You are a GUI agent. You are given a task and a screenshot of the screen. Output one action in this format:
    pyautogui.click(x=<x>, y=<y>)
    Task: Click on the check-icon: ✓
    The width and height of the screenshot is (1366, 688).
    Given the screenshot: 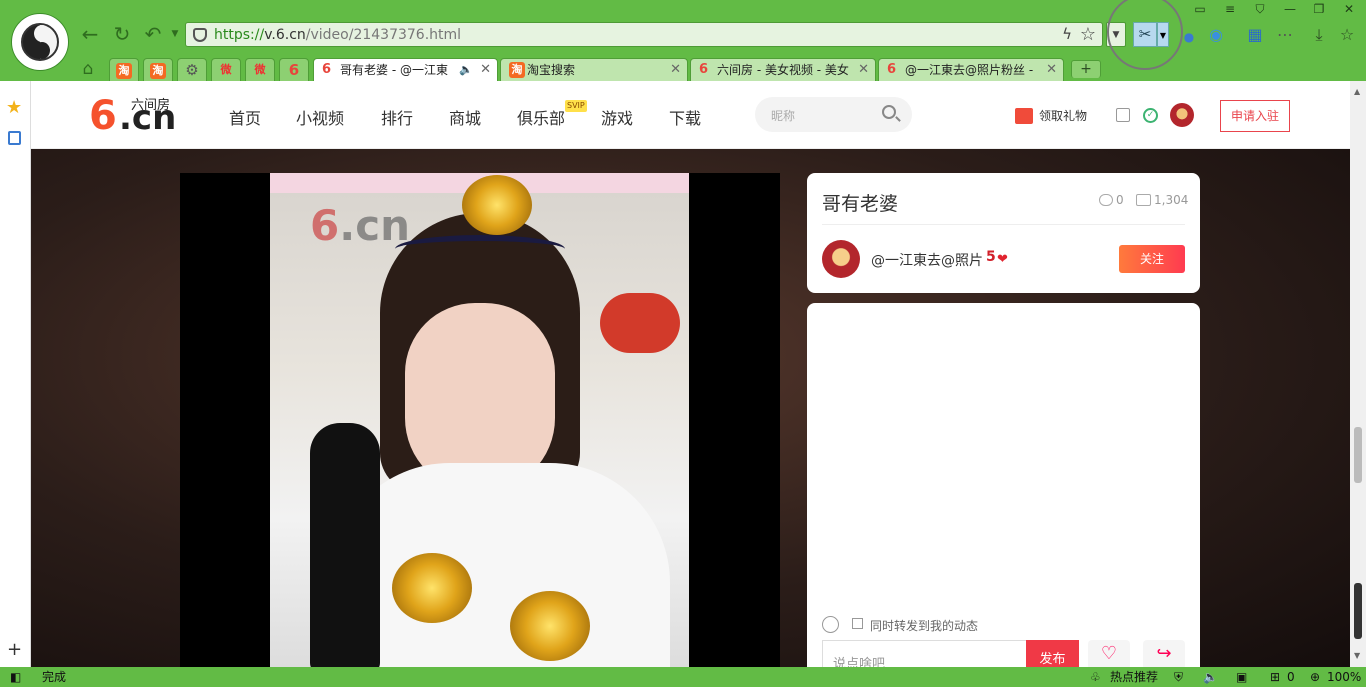 What is the action you would take?
    pyautogui.click(x=1150, y=115)
    